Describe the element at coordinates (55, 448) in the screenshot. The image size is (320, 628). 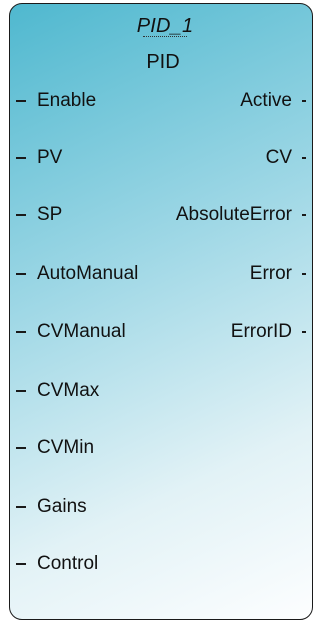
I see `input-pin-cvmin: CVMin` at that location.